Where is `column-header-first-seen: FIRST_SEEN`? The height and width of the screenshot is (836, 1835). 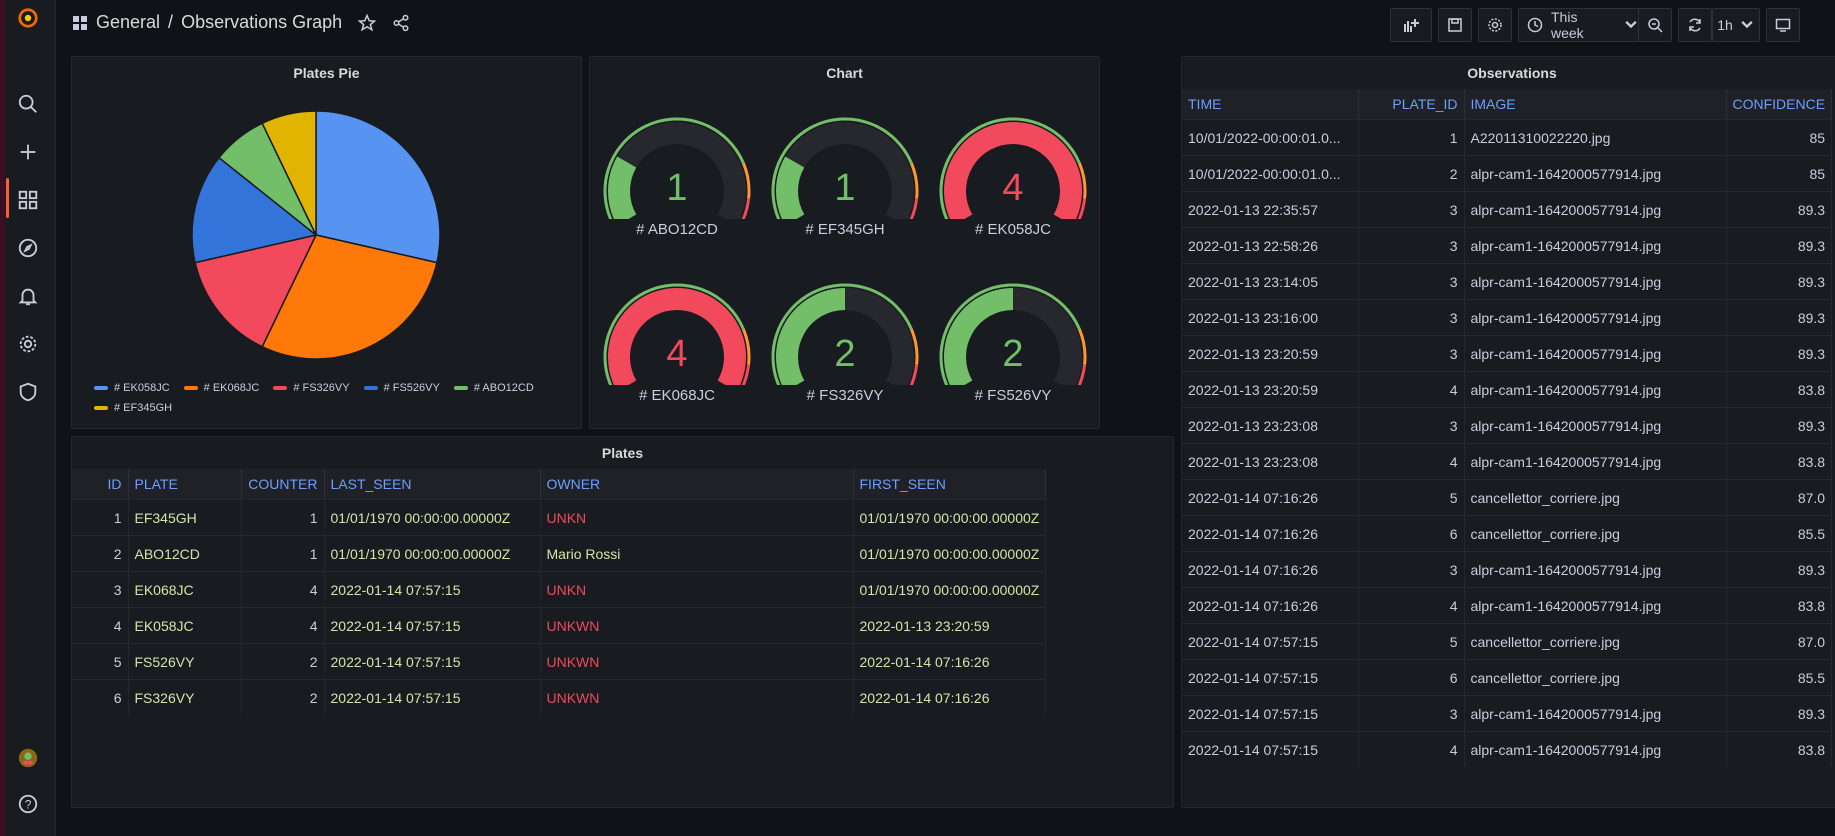
column-header-first-seen: FIRST_SEEN is located at coordinates (950, 484).